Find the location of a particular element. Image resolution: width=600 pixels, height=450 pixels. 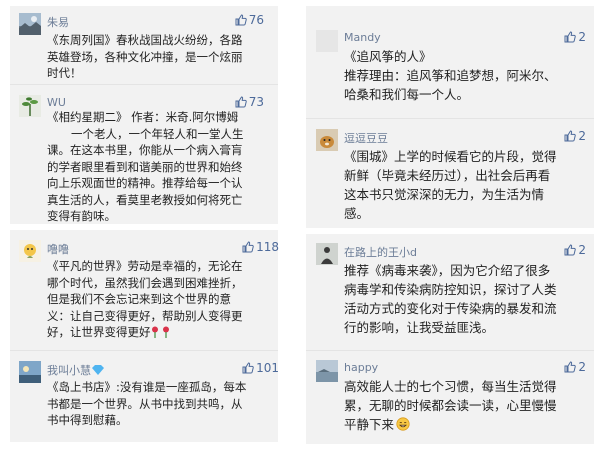

comment-text-line: 英雄登场，各种文化冲撞，是一个炫丽 is located at coordinates (145, 56).